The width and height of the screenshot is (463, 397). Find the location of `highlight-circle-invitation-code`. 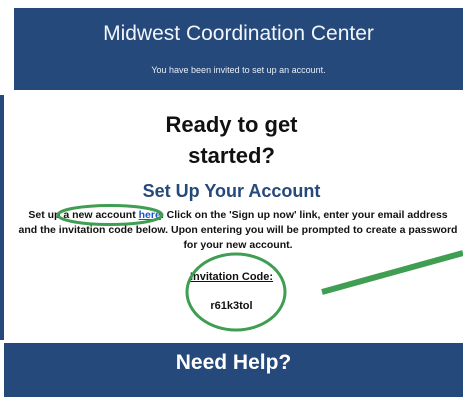

highlight-circle-invitation-code is located at coordinates (236, 292).